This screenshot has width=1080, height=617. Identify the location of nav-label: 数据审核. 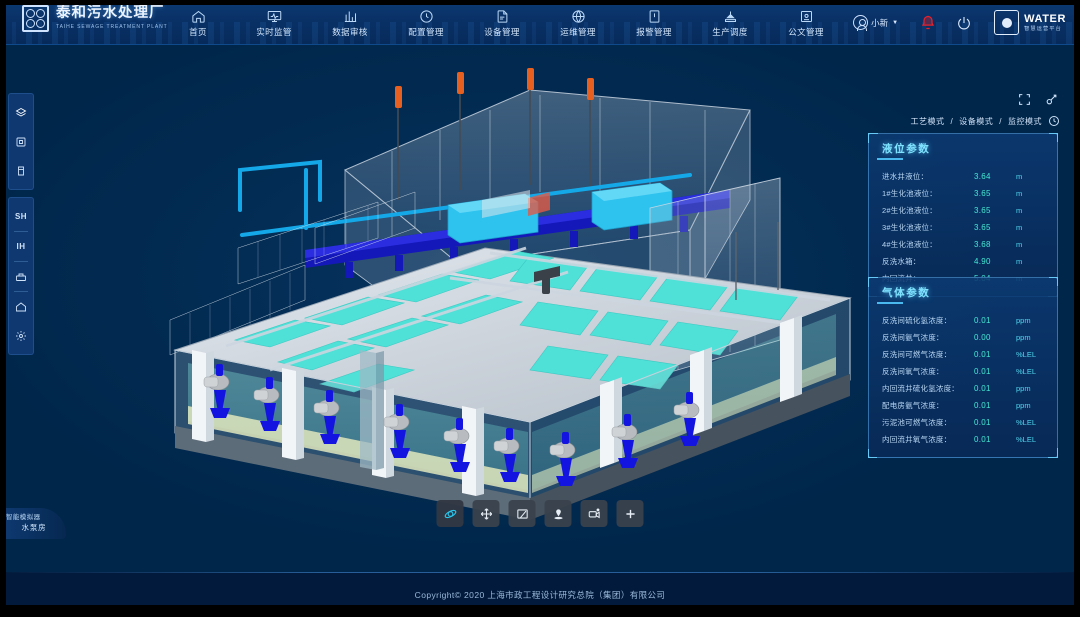
(350, 31).